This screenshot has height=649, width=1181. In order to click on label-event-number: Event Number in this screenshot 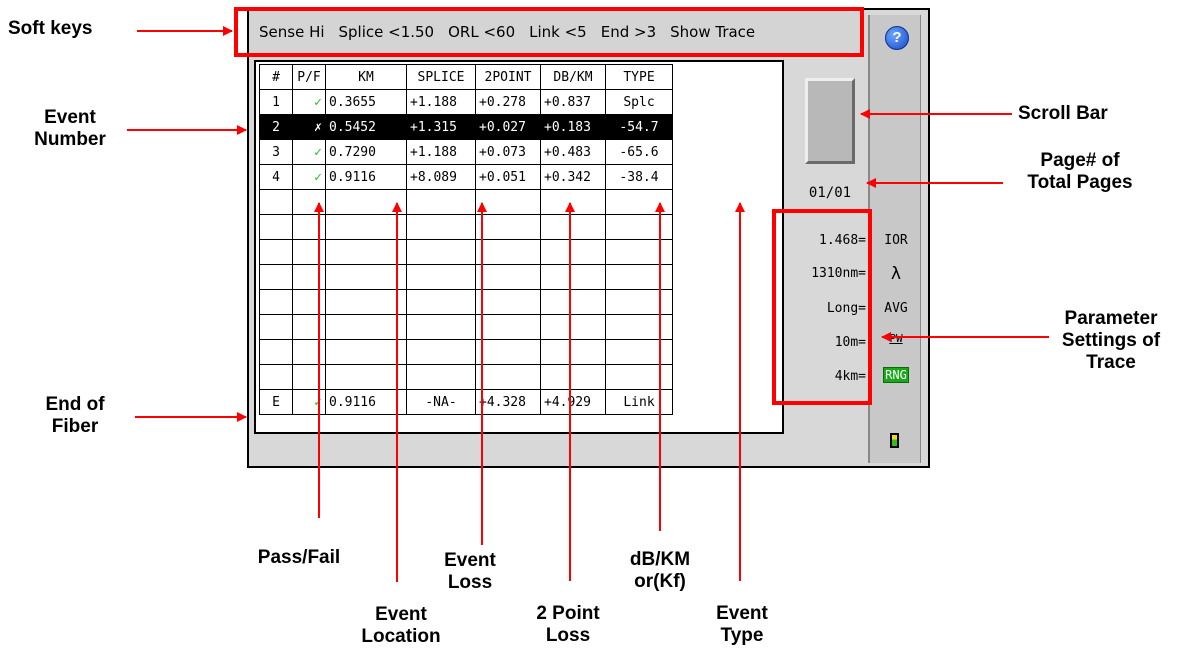, I will do `click(70, 128)`.